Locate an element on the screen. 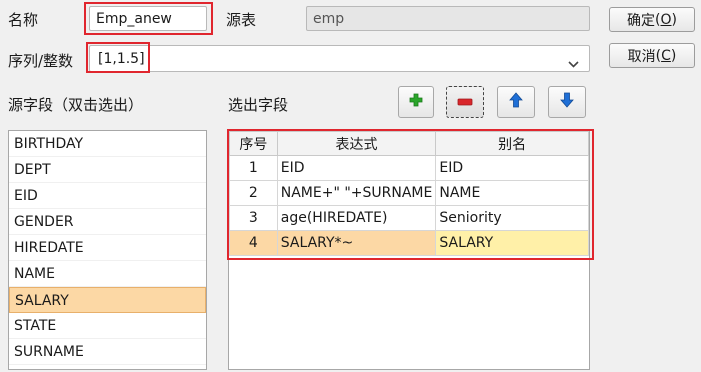  selected-fields-title: 选出字段 is located at coordinates (258, 105).